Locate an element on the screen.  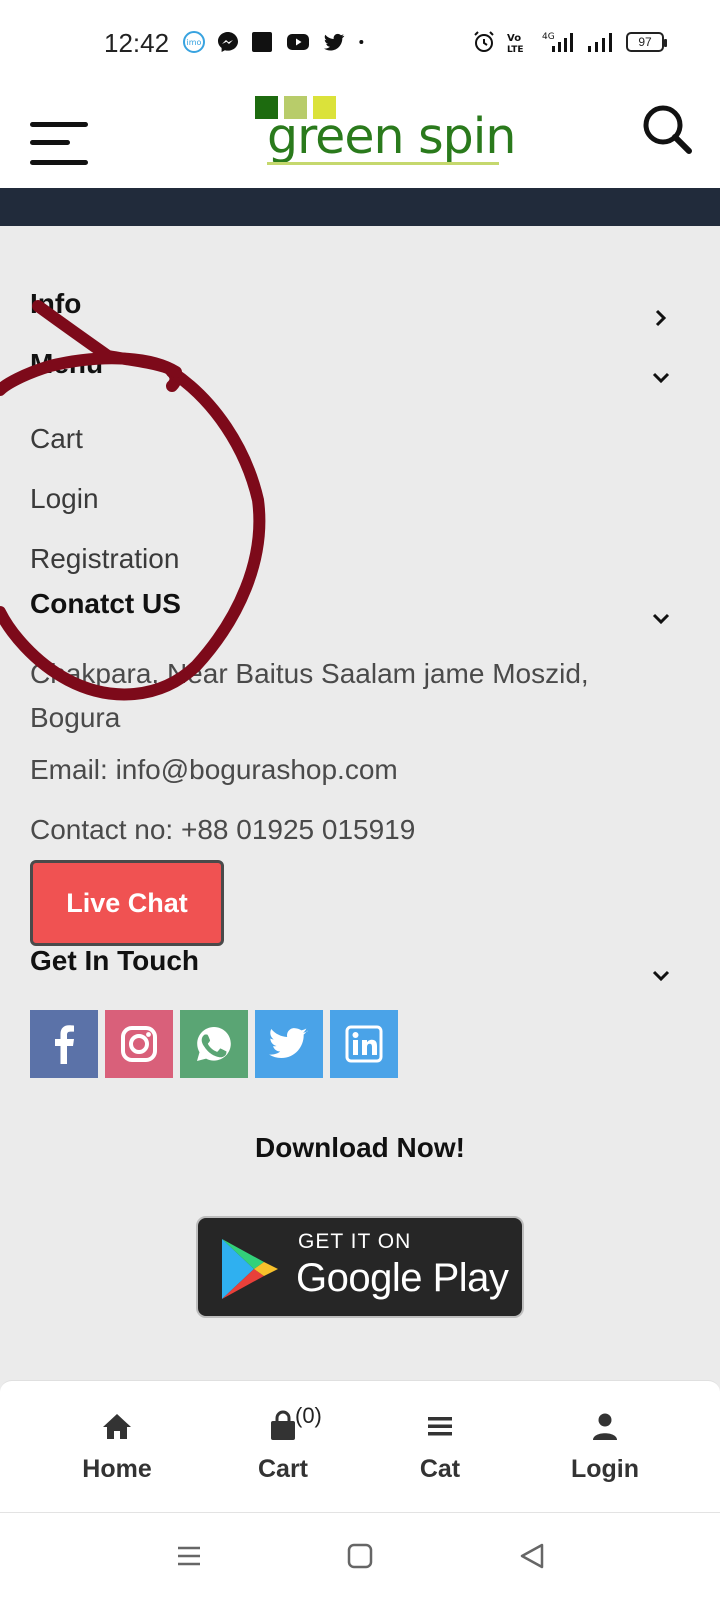
svg-text: imo is located at coordinates (194, 42).